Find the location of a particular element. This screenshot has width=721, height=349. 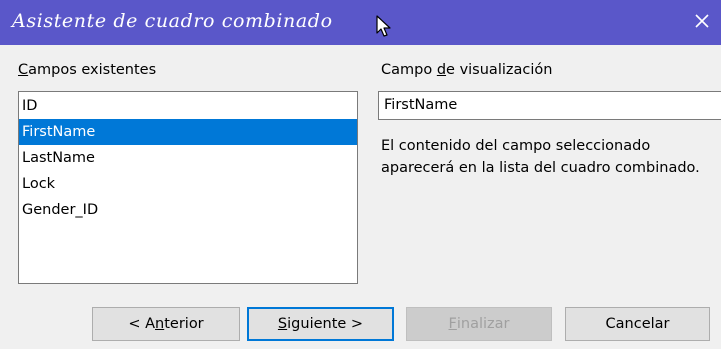

back-button-label-rest: terior is located at coordinates (184, 324).